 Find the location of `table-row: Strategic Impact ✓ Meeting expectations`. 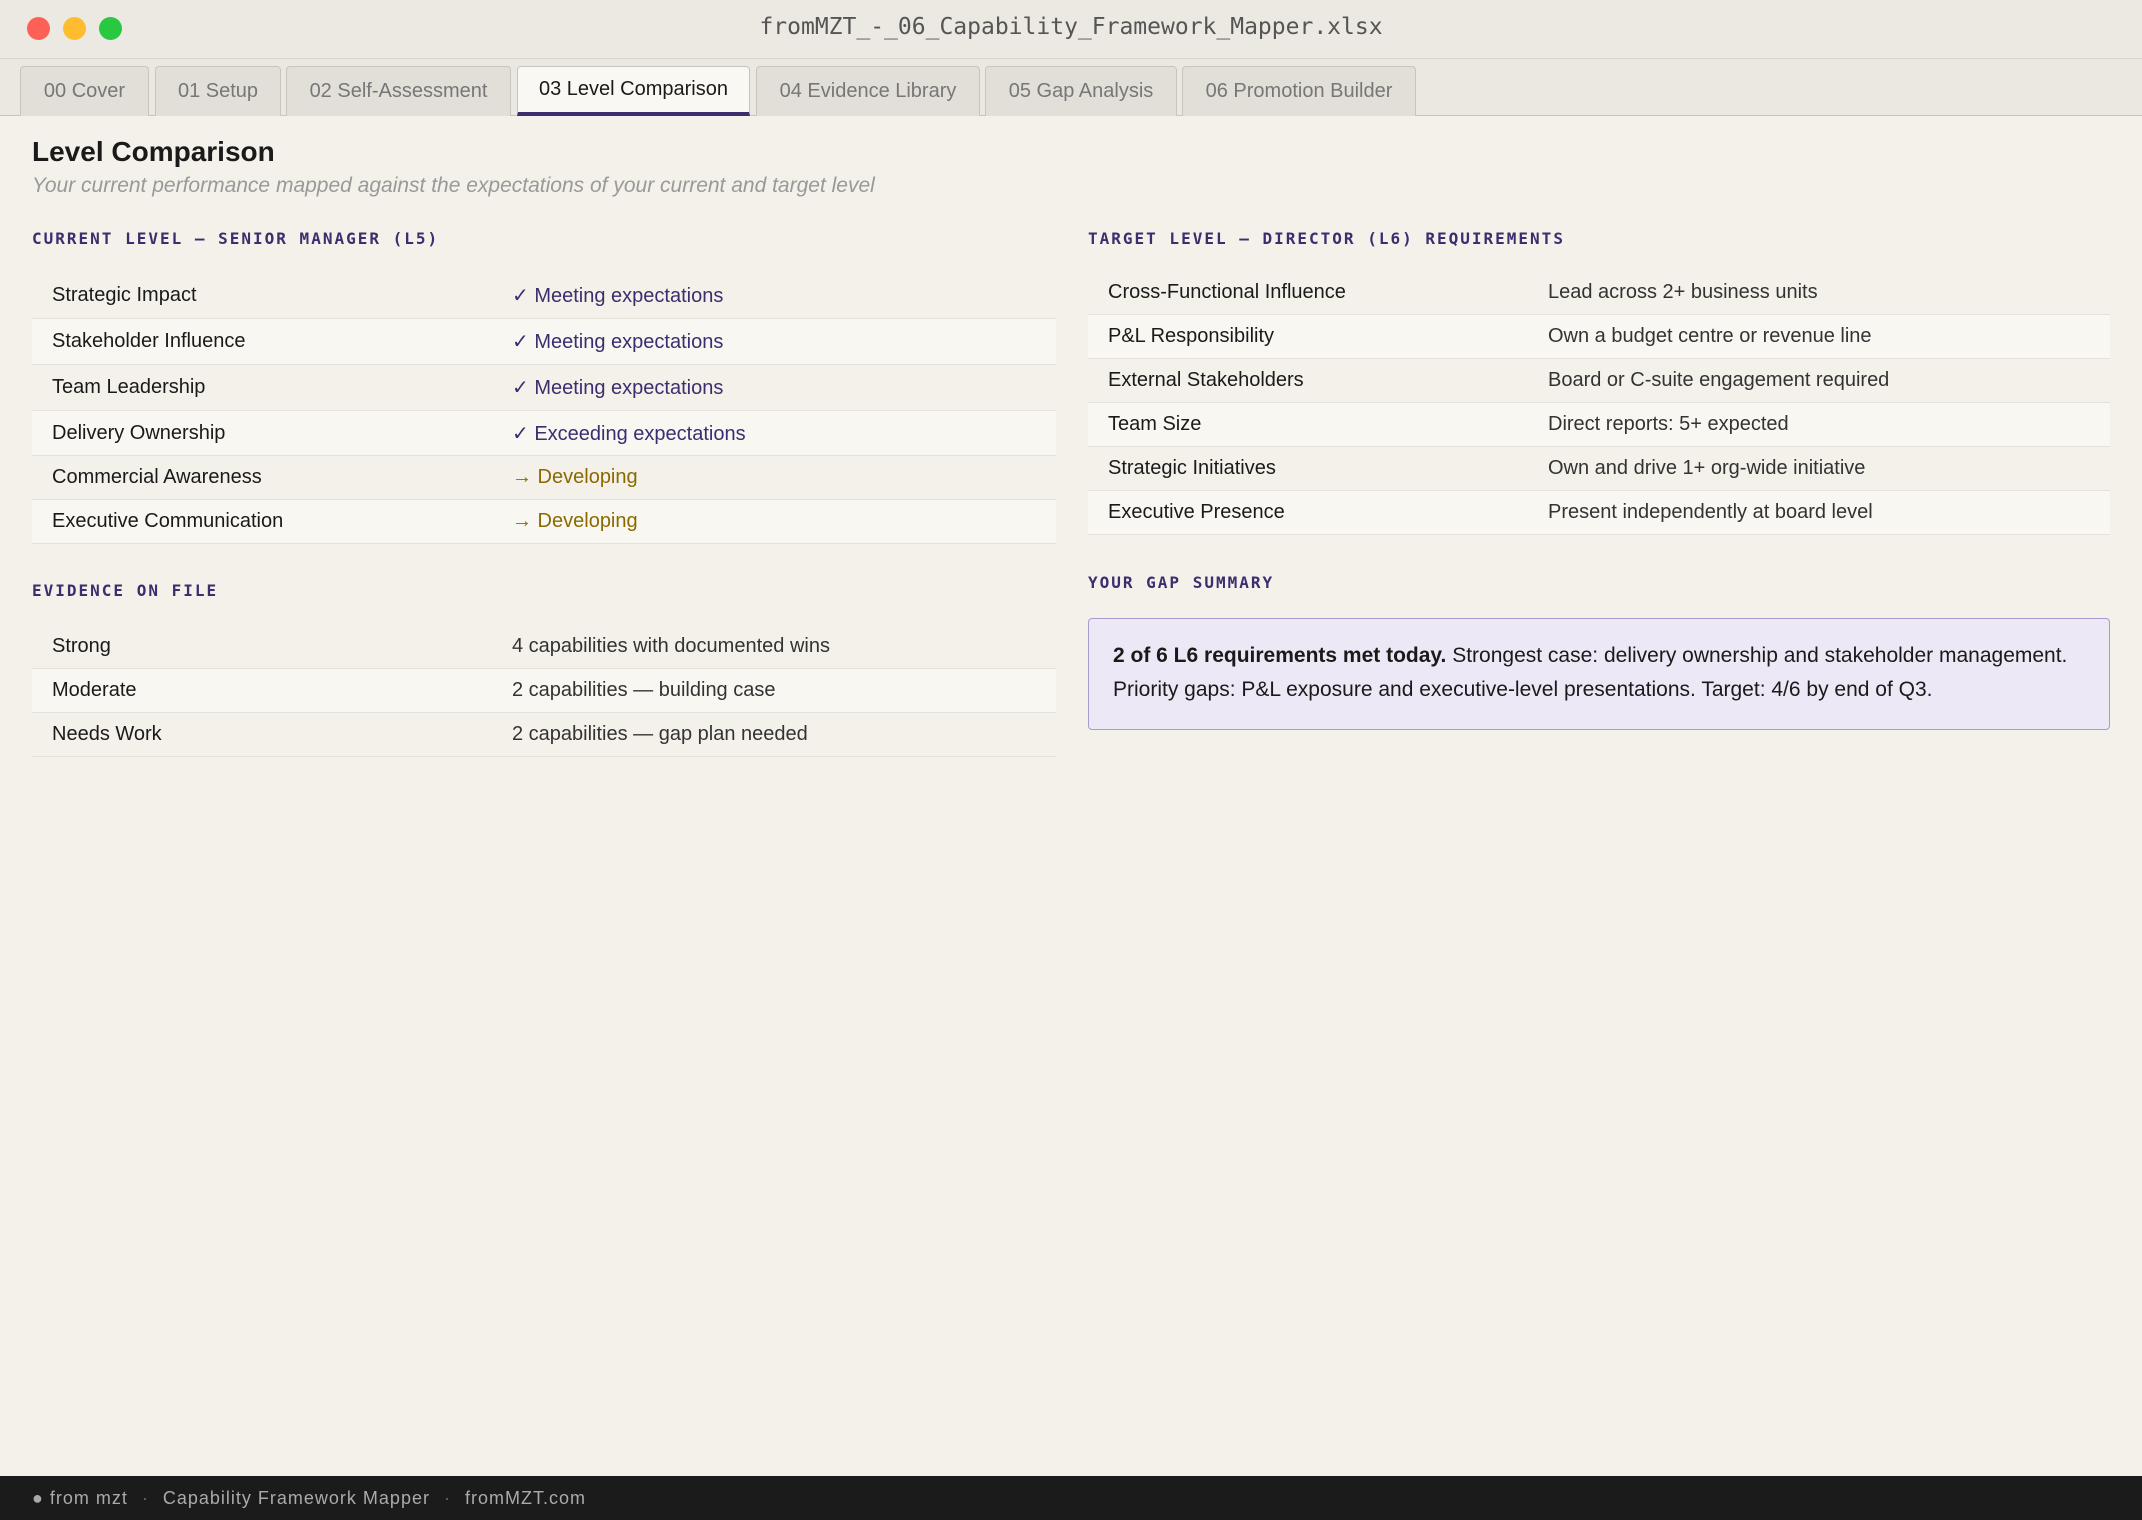

table-row: Strategic Impact ✓ Meeting expectations is located at coordinates (544, 296).